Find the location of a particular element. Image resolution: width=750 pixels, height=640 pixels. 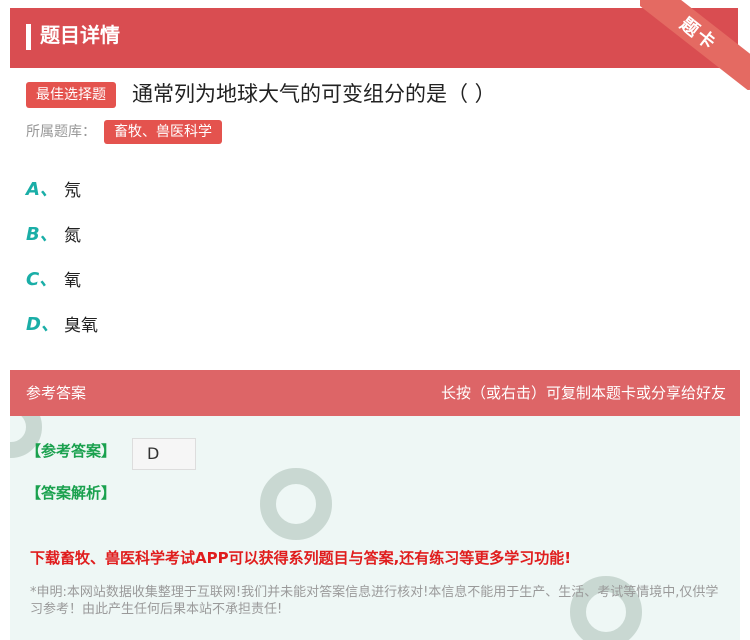

option-text: 氮 is located at coordinates (72, 235).